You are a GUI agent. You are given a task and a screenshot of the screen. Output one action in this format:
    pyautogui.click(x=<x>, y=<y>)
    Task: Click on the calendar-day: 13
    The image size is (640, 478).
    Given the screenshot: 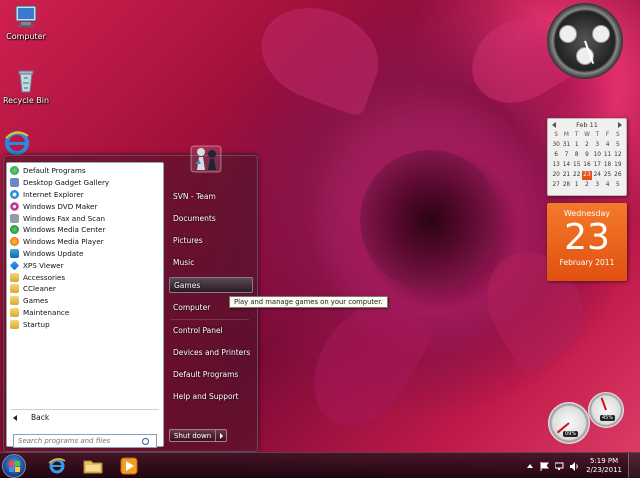 What is the action you would take?
    pyautogui.click(x=556, y=165)
    